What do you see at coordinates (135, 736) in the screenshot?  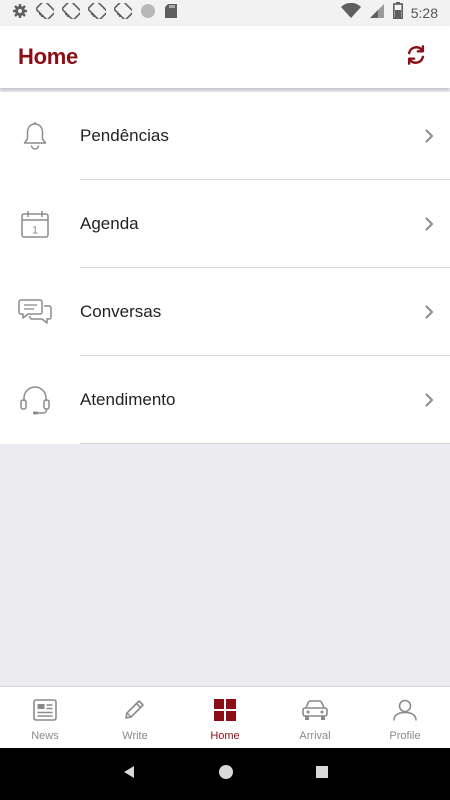 I see `nav-label: Write` at bounding box center [135, 736].